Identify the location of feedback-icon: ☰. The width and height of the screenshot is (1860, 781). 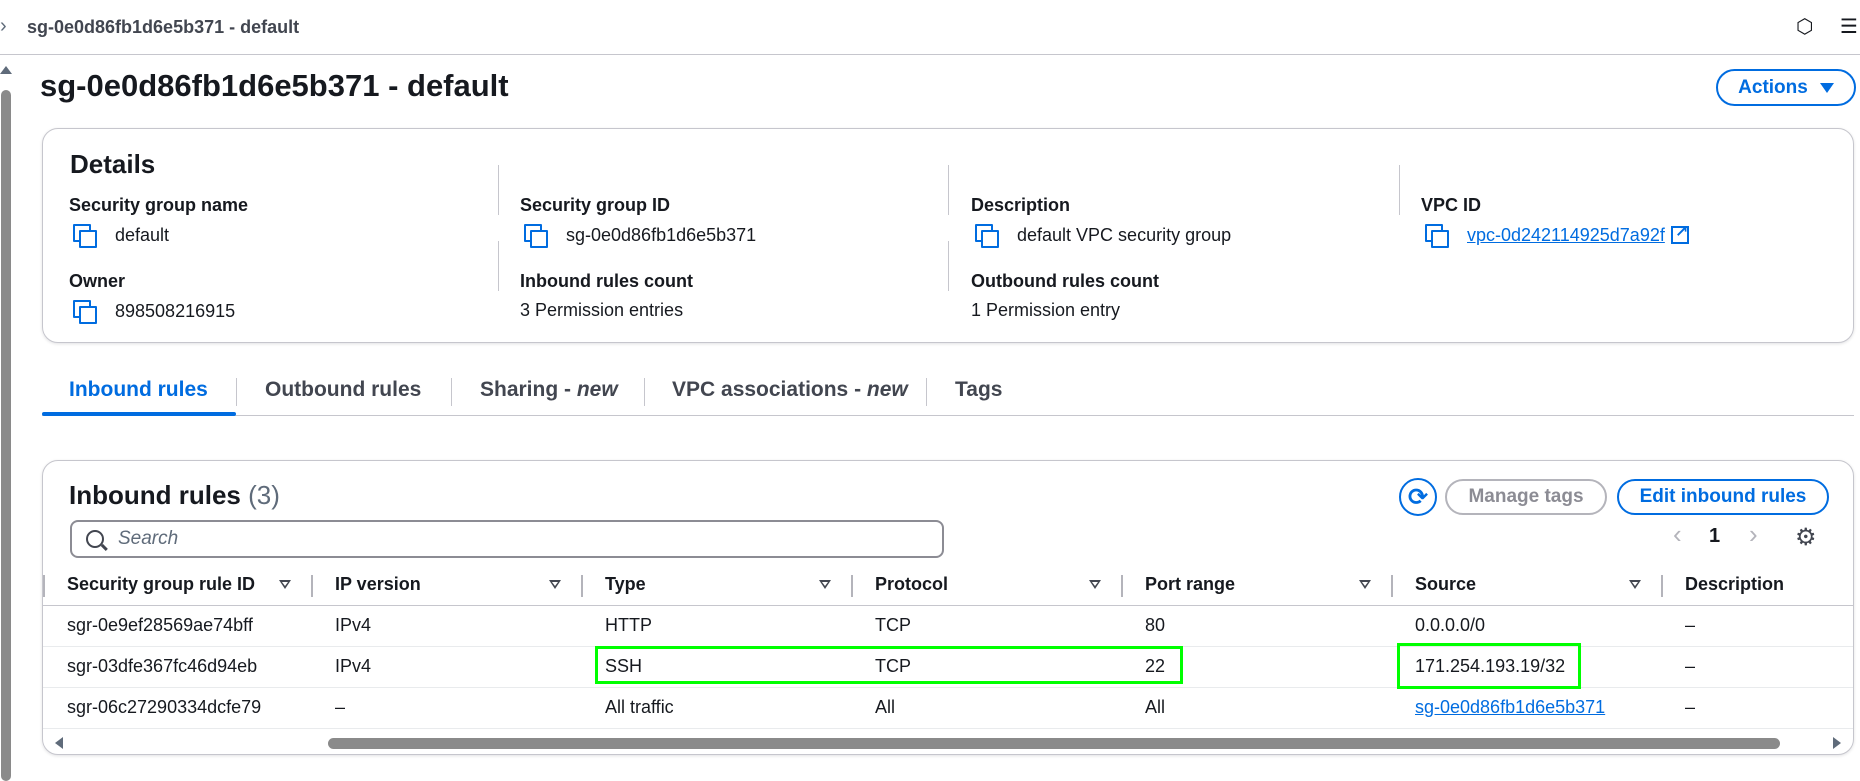
(1850, 26).